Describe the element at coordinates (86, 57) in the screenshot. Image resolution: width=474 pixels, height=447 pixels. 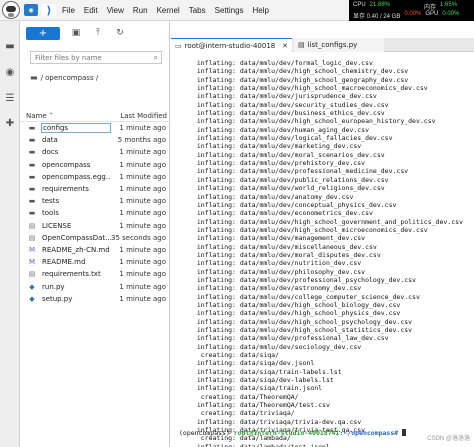
I see `filter-files-input` at that location.